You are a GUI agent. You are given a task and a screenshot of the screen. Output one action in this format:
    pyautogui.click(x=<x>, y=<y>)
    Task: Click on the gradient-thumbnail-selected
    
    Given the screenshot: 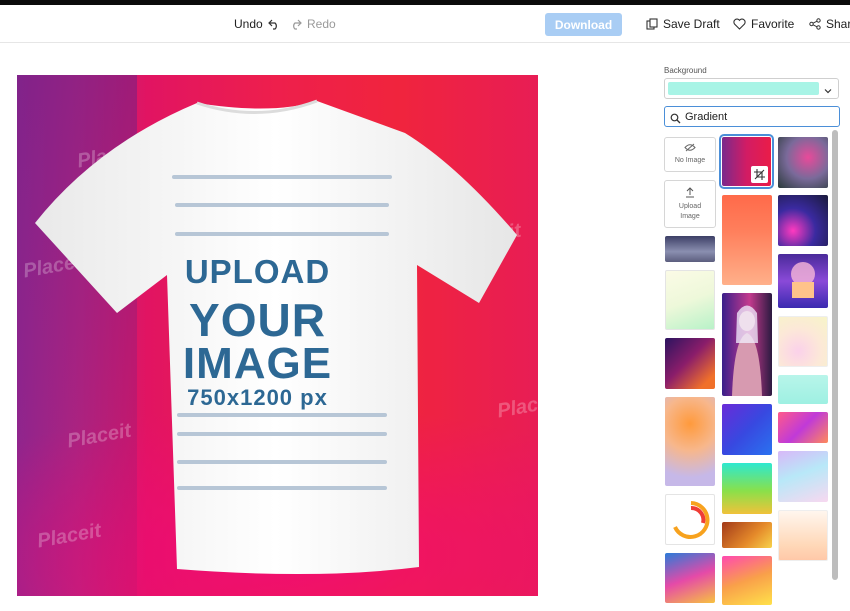 What is the action you would take?
    pyautogui.click(x=746, y=161)
    